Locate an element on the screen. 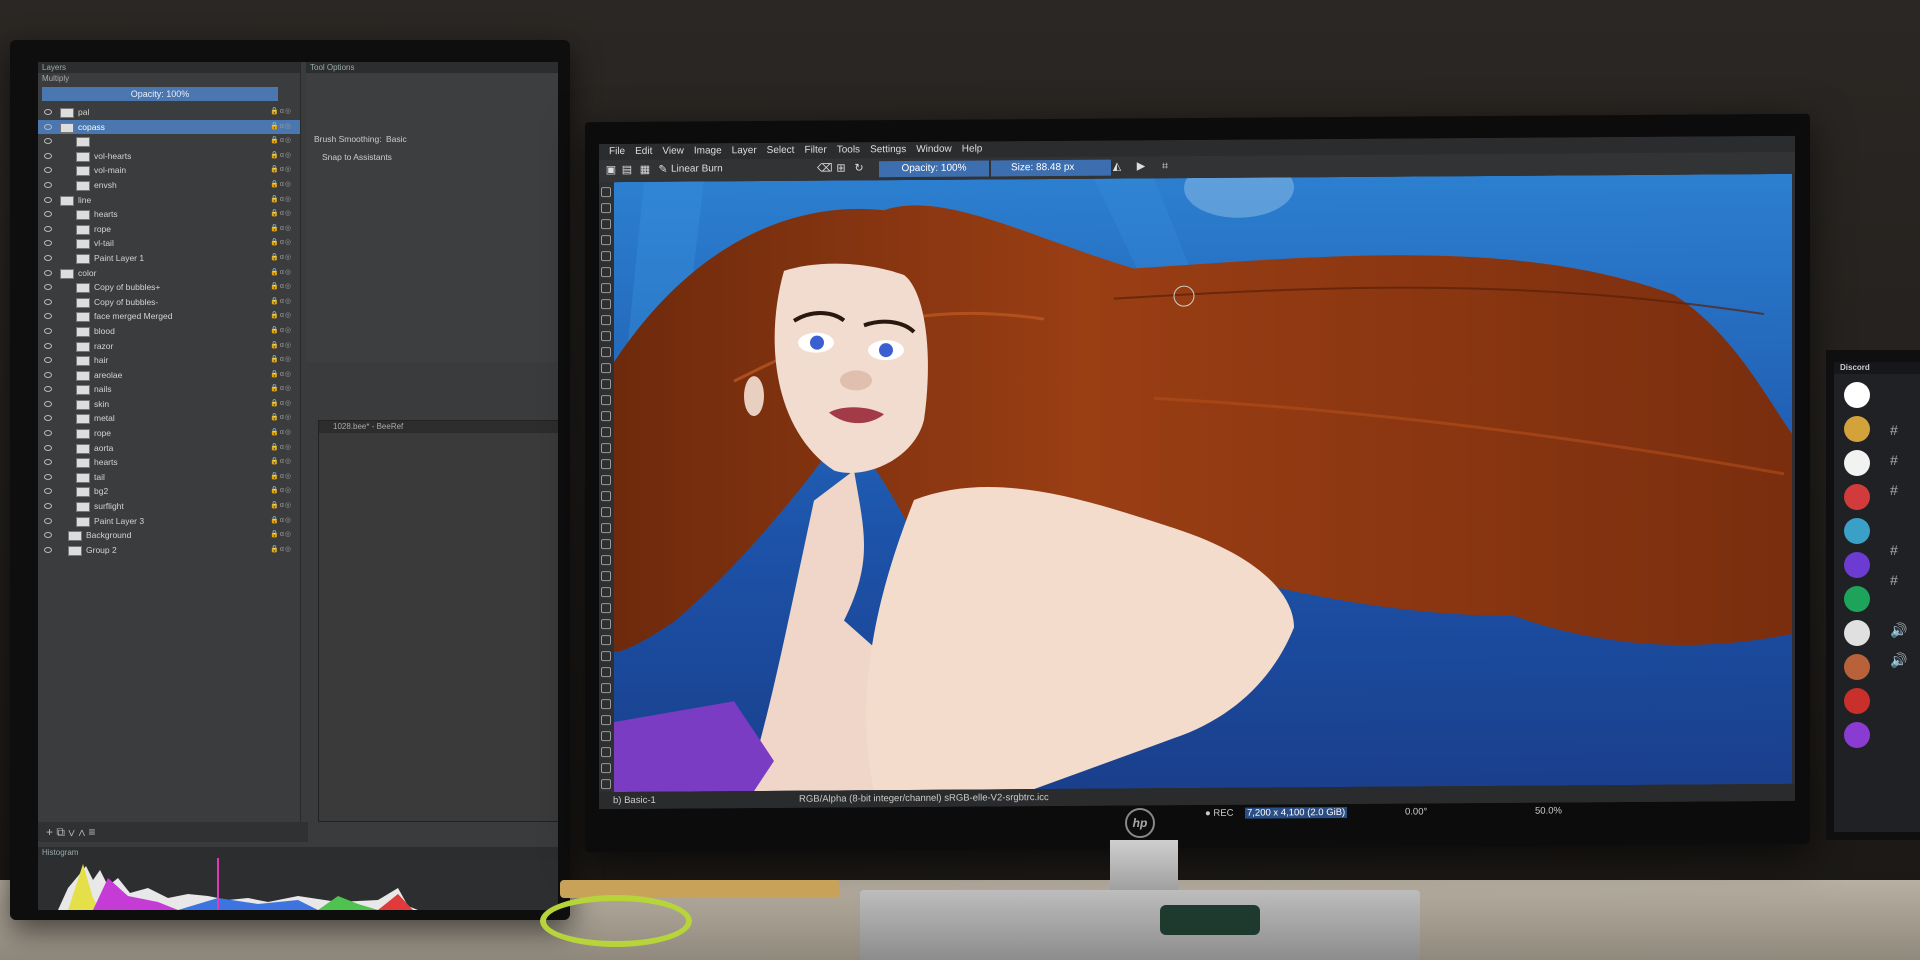 The width and height of the screenshot is (1920, 960). layer-row: Paint Layer 3 🔒α◎ is located at coordinates (169, 521).